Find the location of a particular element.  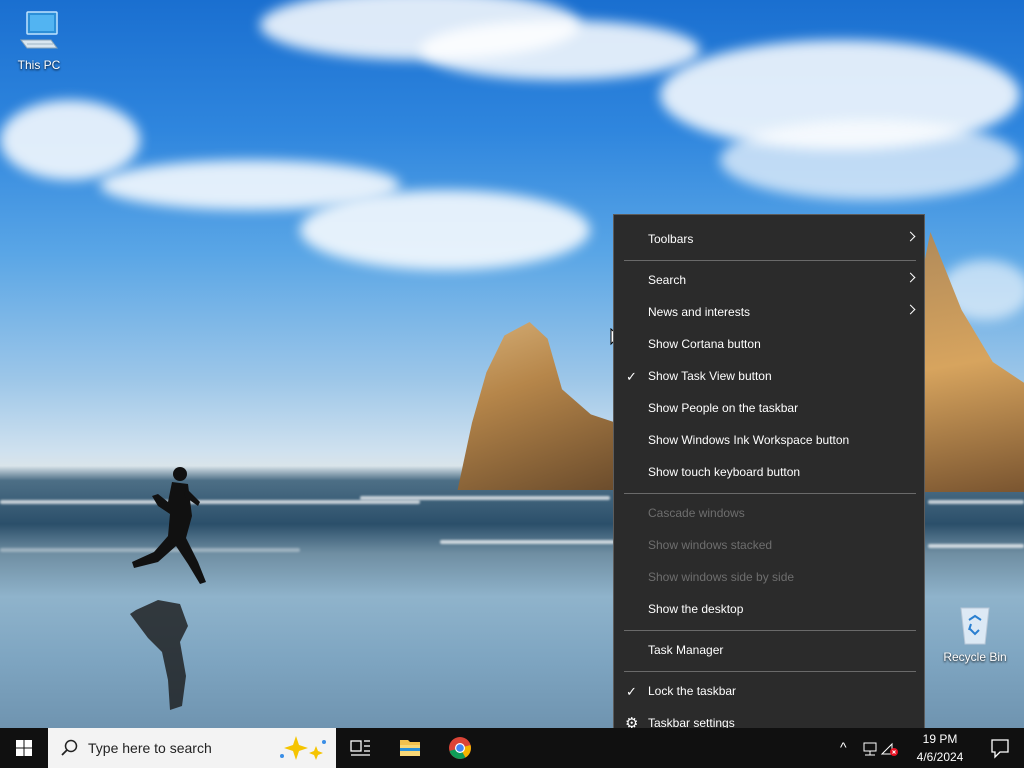

menu-item-show-touch-keyboard: Show touch keyboard button is located at coordinates (769, 472).